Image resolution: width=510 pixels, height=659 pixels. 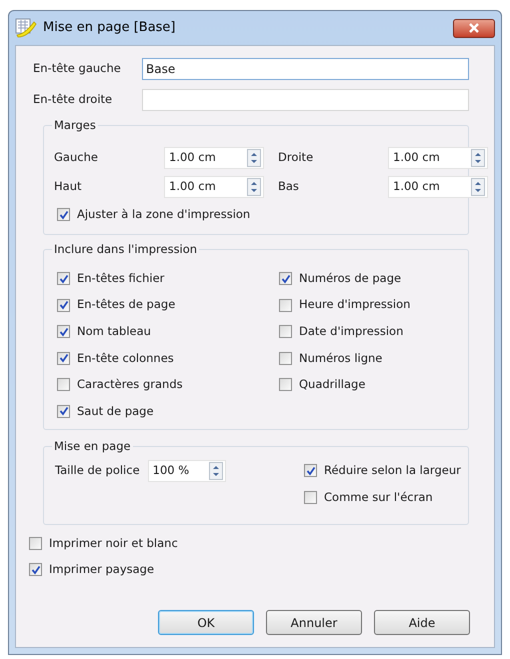 What do you see at coordinates (126, 305) in the screenshot?
I see `checkbox-label: En-têtes de page` at bounding box center [126, 305].